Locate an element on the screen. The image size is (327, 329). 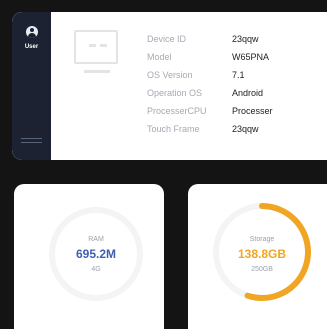
storage-label: Storage is located at coordinates (262, 239).